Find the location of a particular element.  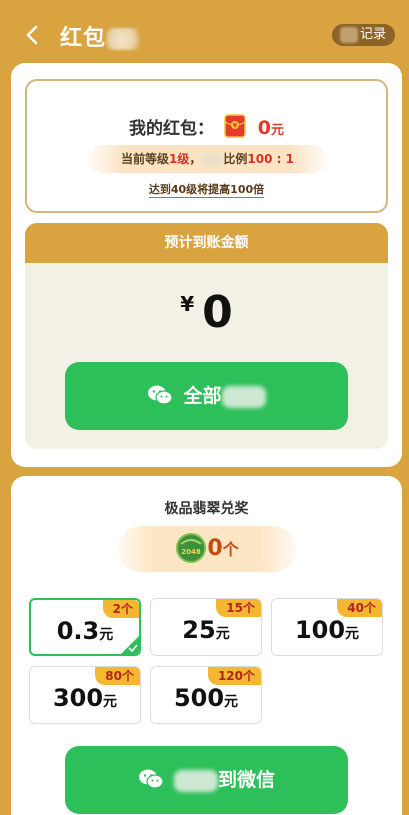

option-100-yuan: 40个 100元 is located at coordinates (327, 627).